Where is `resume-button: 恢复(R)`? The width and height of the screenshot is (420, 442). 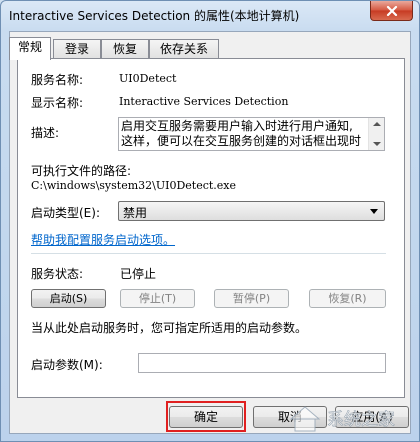 resume-button: 恢复(R) is located at coordinates (347, 298).